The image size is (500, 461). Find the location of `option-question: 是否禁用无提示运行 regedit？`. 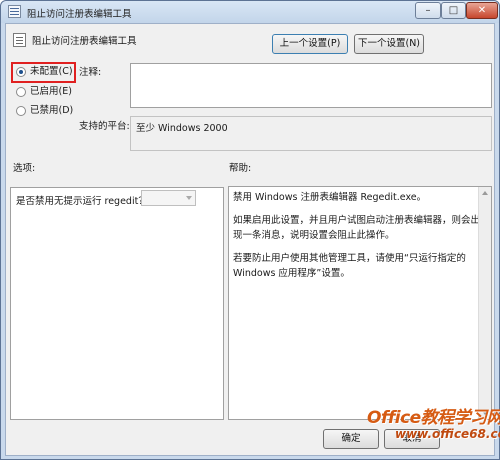

option-question: 是否禁用无提示运行 regedit？ is located at coordinates (82, 201).